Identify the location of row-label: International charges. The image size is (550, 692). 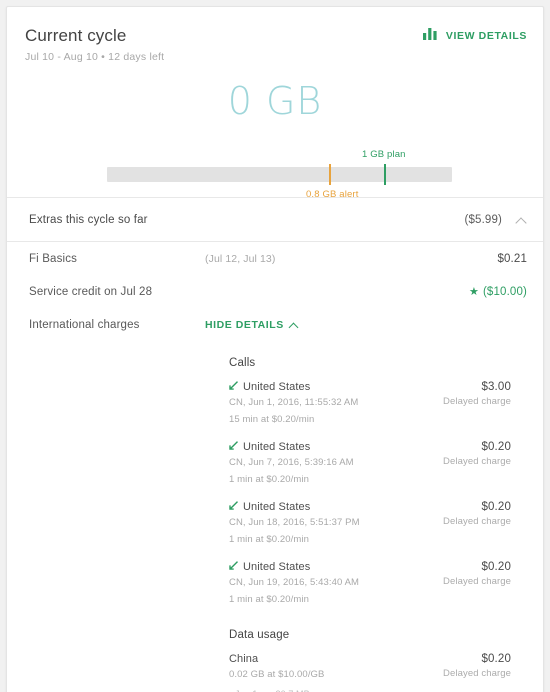
(84, 325).